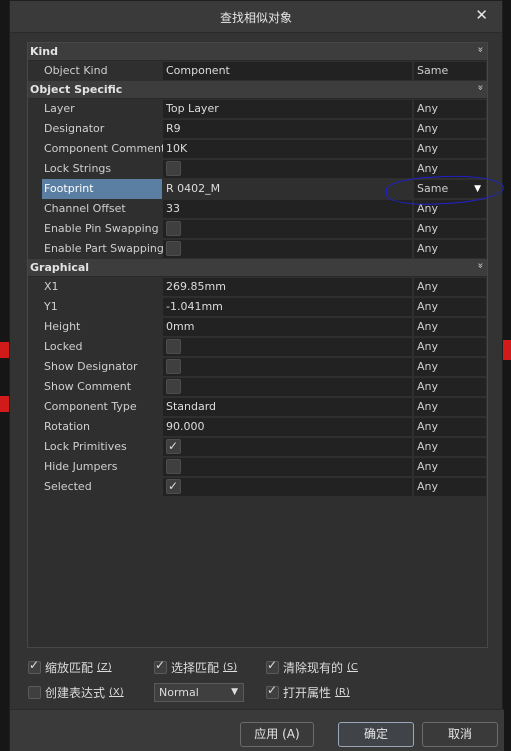  What do you see at coordinates (95, 307) in the screenshot?
I see `property-name: Y1` at bounding box center [95, 307].